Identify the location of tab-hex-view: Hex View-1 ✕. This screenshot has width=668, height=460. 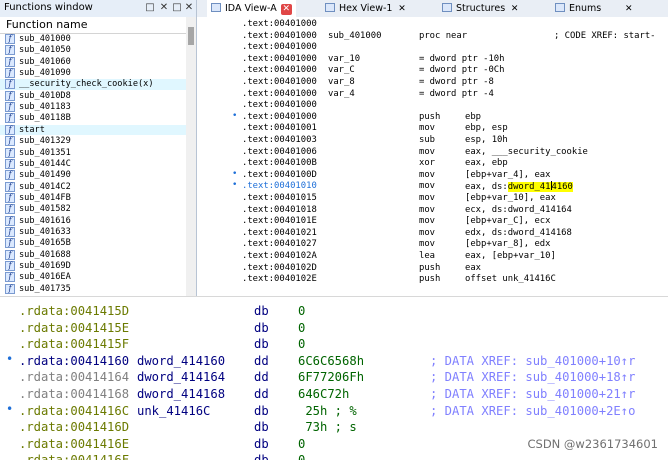
(366, 8).